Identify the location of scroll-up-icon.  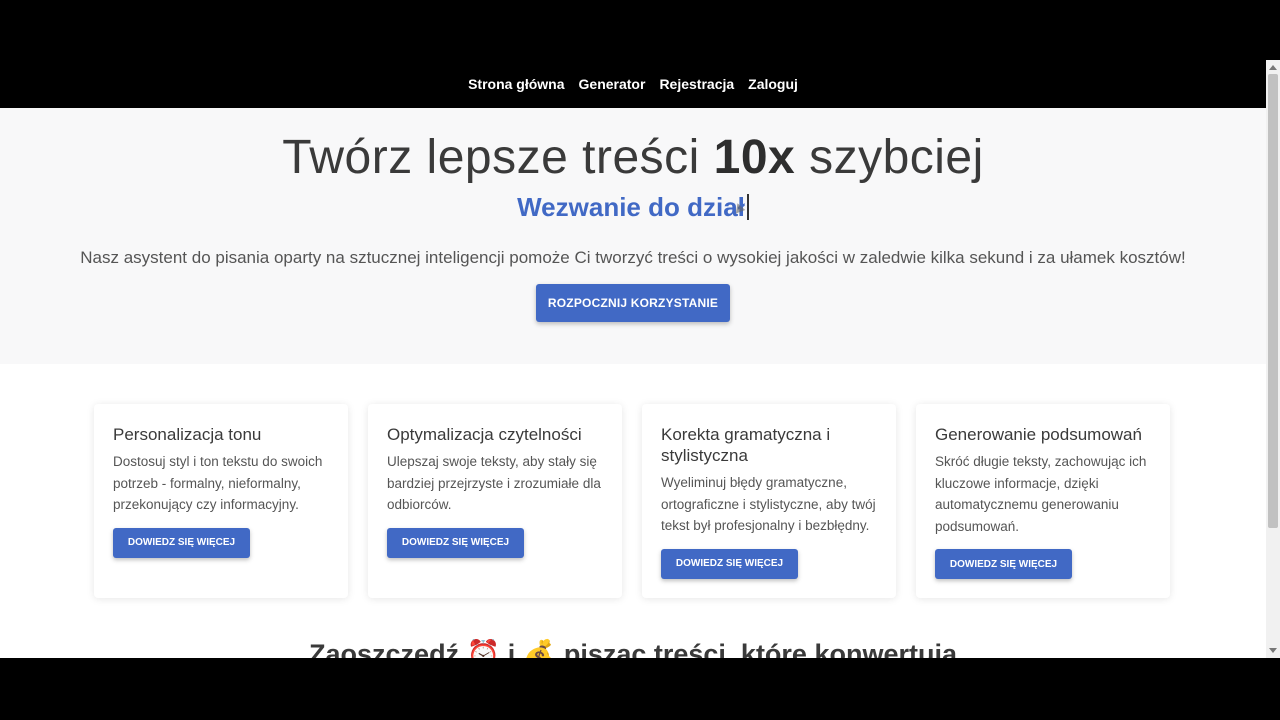
(1273, 67).